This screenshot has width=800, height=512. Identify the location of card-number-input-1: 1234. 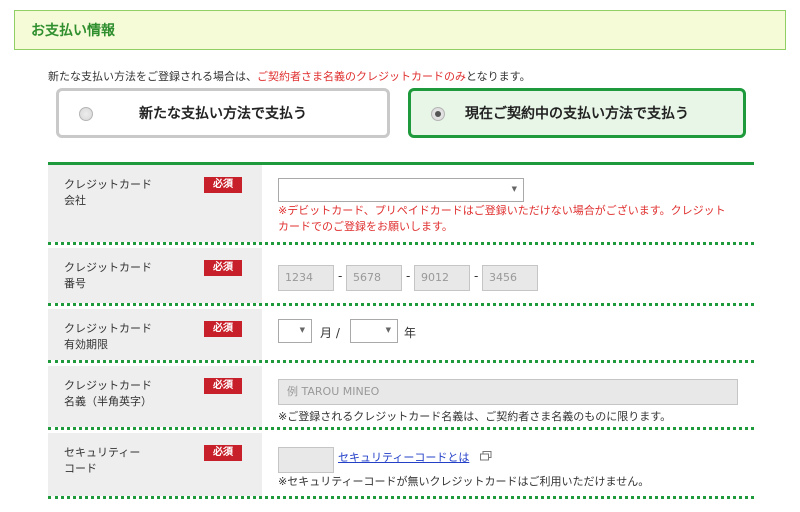
(306, 278).